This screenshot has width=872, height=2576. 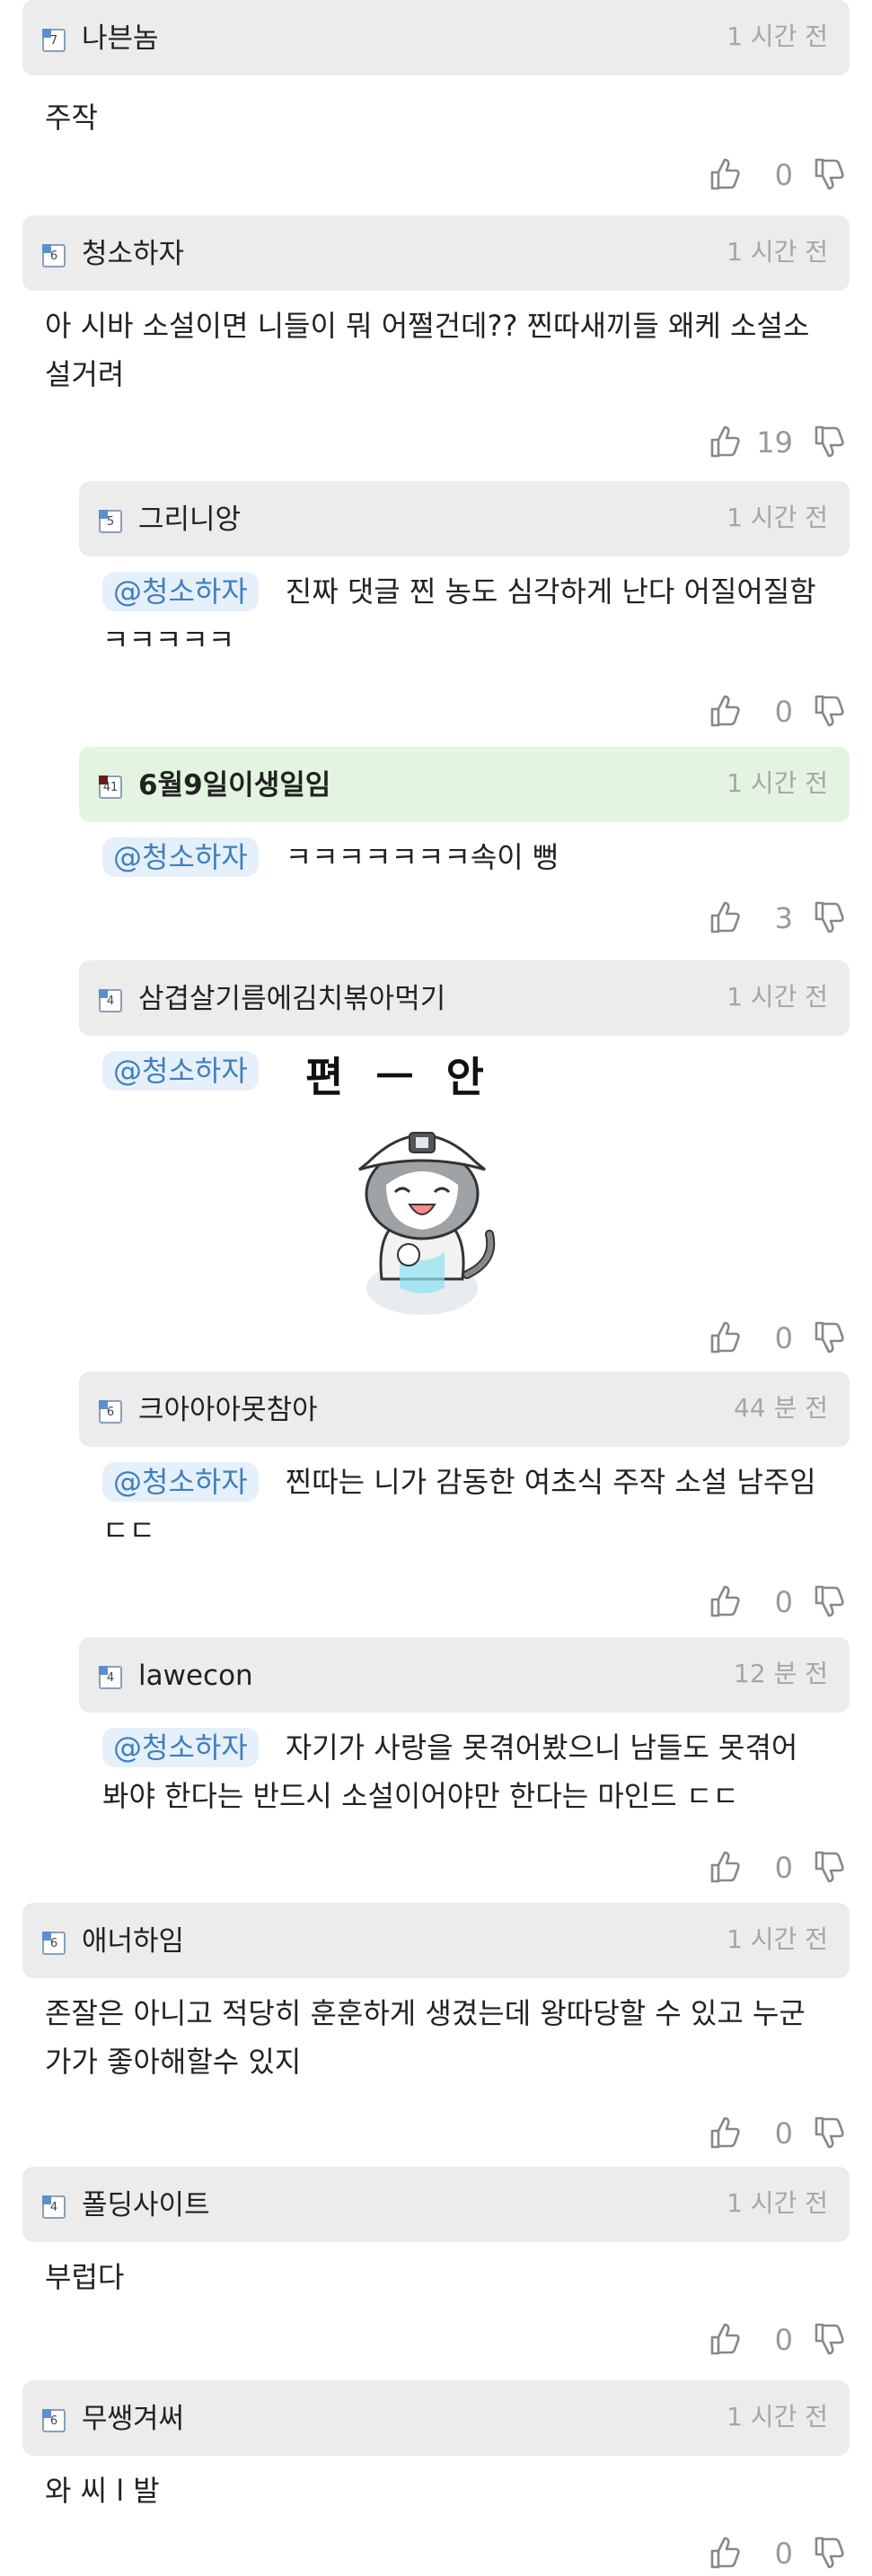 What do you see at coordinates (195, 1676) in the screenshot?
I see `nickname: lawecon` at bounding box center [195, 1676].